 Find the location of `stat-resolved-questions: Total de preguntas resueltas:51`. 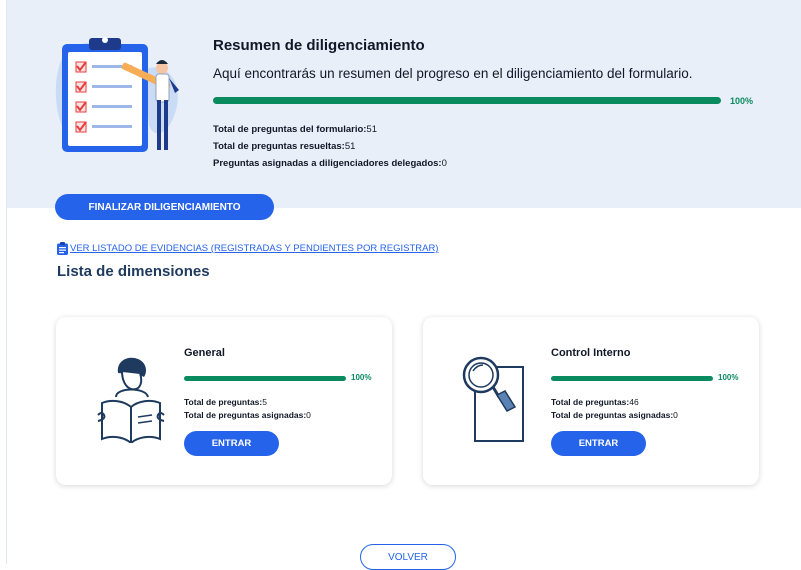

stat-resolved-questions: Total de preguntas resueltas:51 is located at coordinates (284, 146).